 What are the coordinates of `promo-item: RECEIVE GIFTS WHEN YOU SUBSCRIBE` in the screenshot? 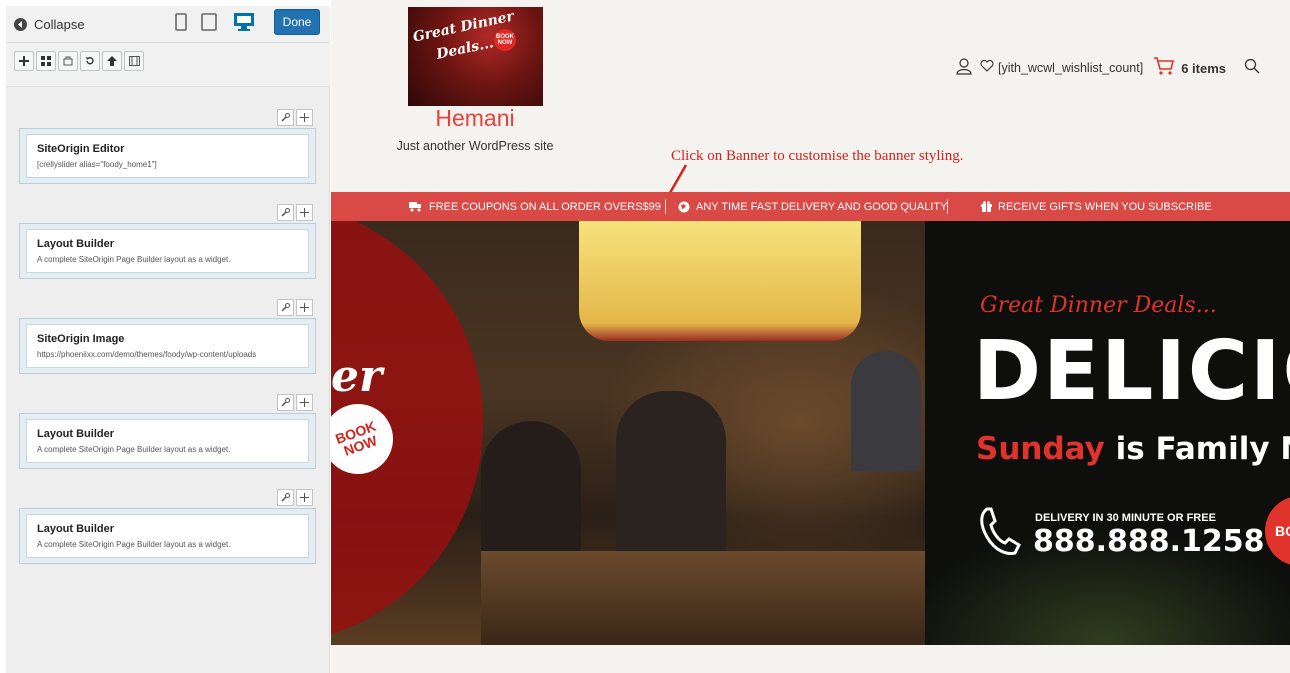 It's located at (1096, 206).